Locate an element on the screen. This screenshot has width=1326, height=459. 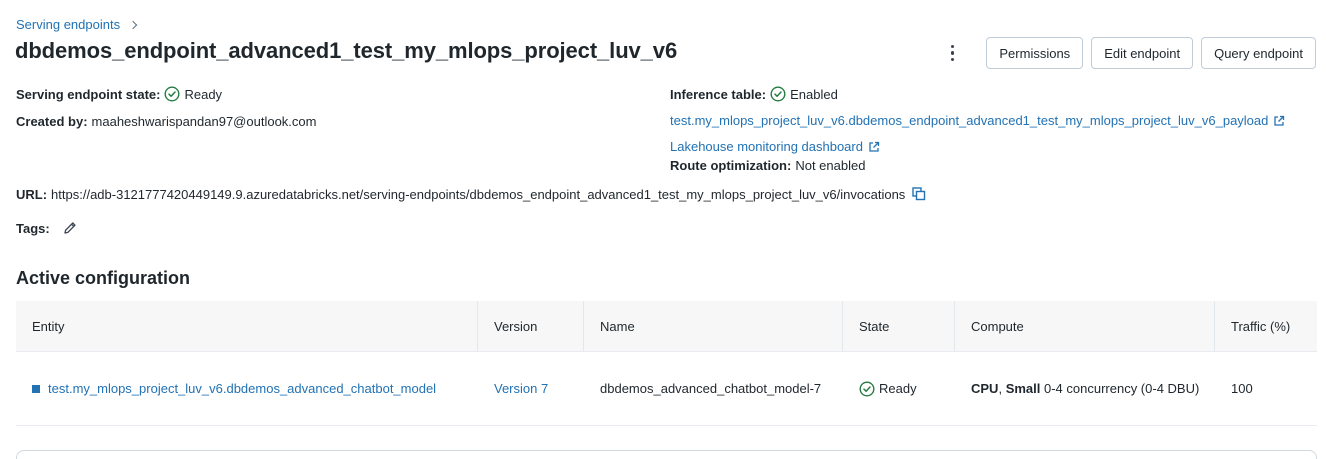
state-label: Serving endpoint state: is located at coordinates (88, 94).